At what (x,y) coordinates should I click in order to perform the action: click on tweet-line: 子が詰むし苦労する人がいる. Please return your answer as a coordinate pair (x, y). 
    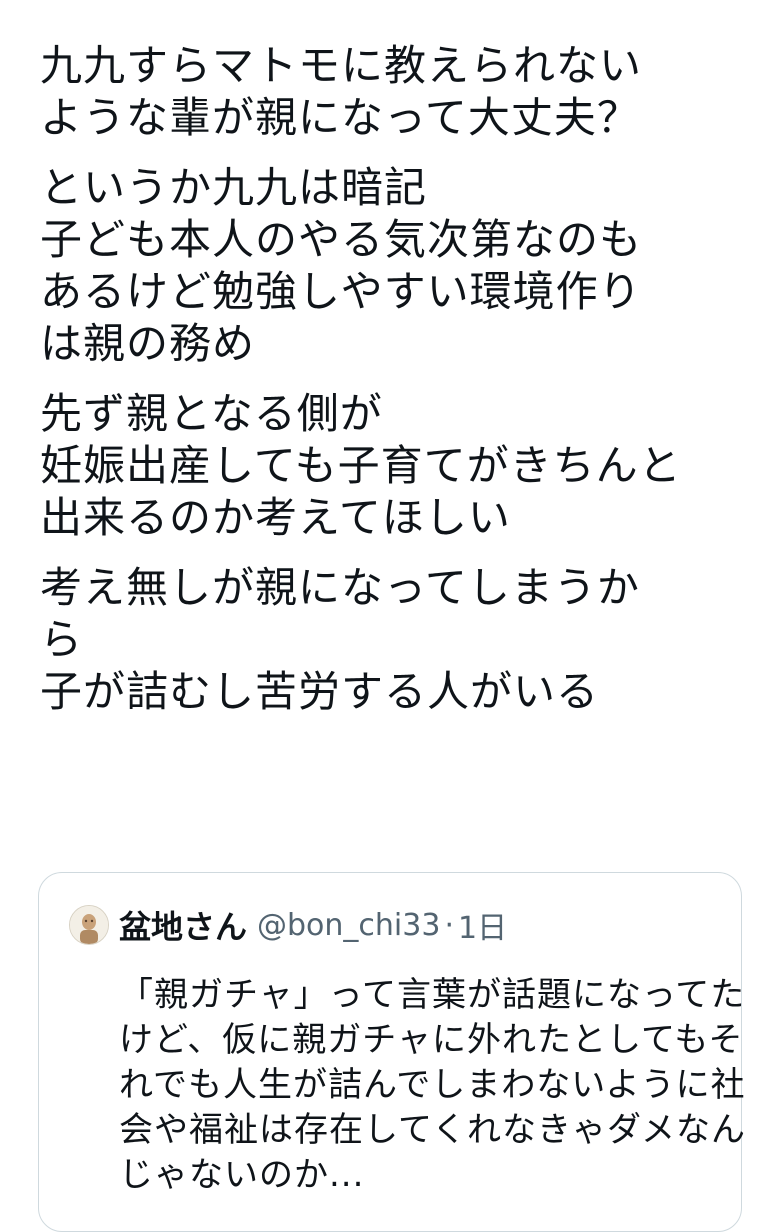
    Looking at the image, I should click on (320, 691).